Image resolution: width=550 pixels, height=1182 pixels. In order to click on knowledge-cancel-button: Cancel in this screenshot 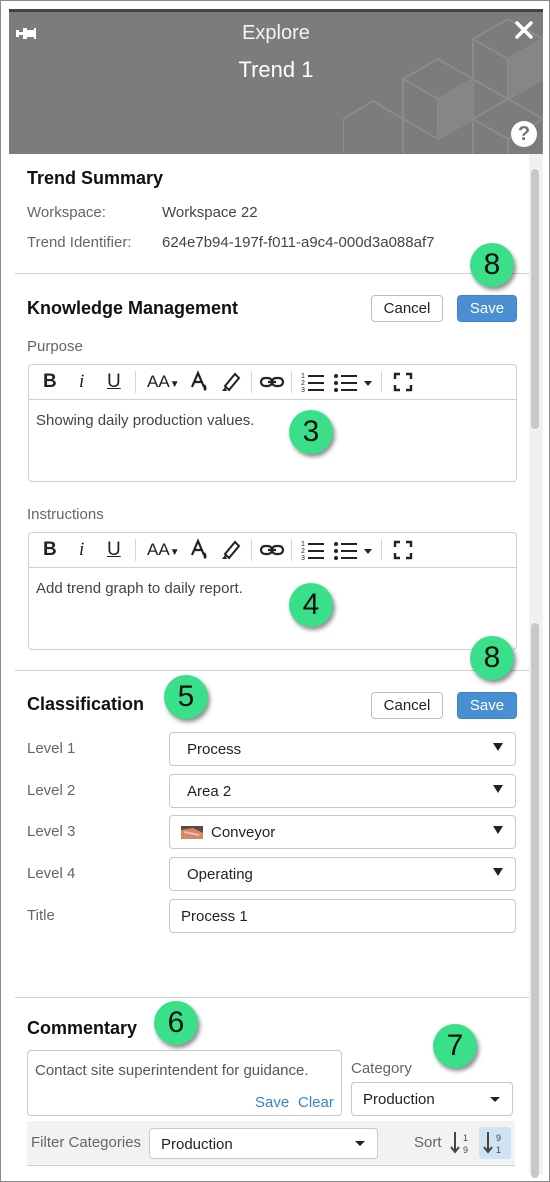, I will do `click(407, 308)`.